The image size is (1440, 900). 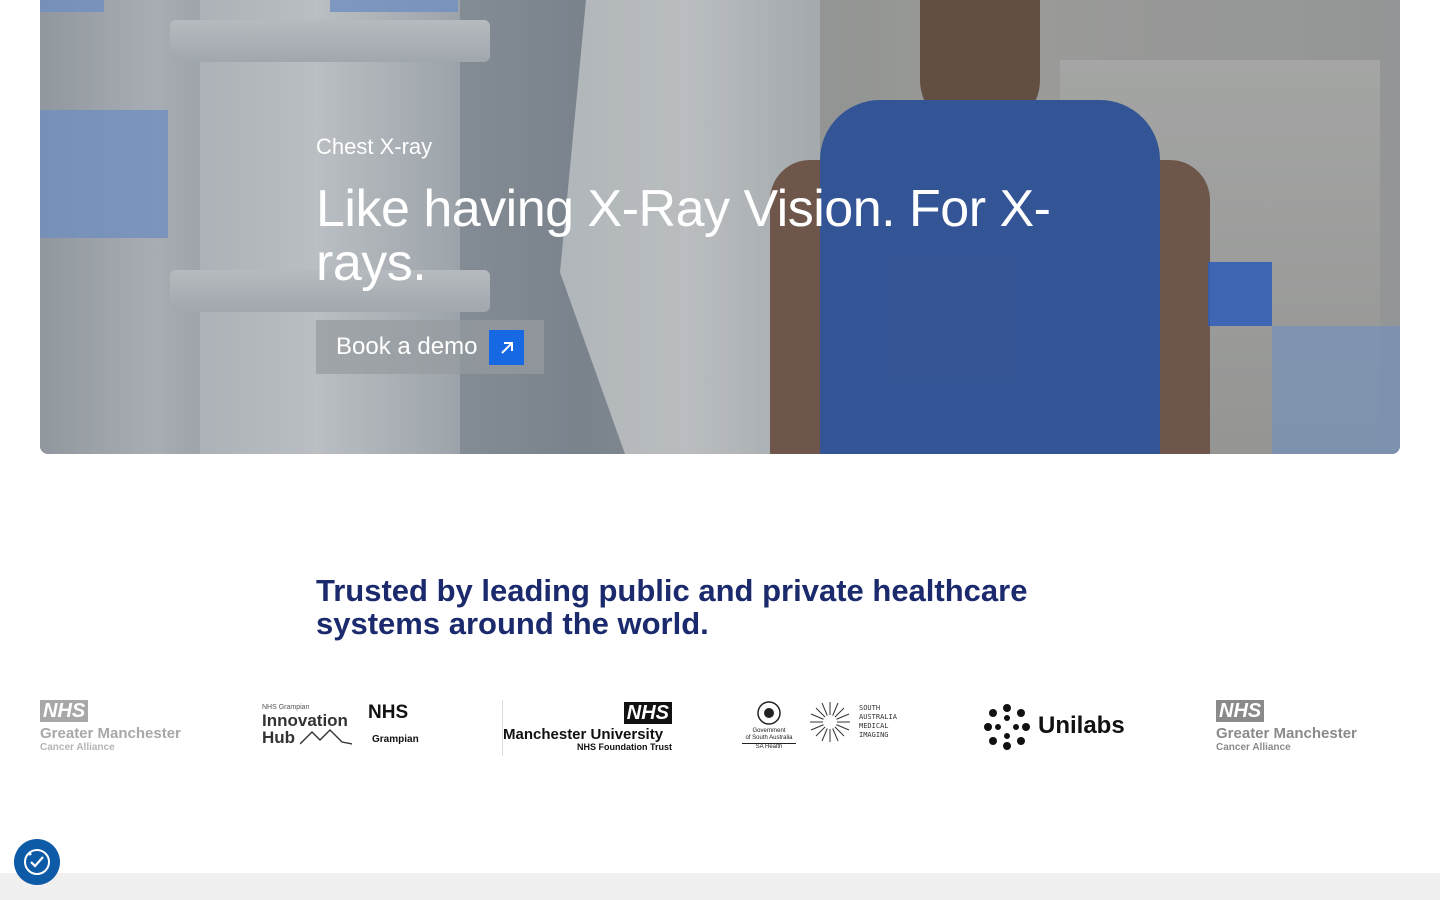 What do you see at coordinates (279, 737) in the screenshot?
I see `logo-line2: Hub` at bounding box center [279, 737].